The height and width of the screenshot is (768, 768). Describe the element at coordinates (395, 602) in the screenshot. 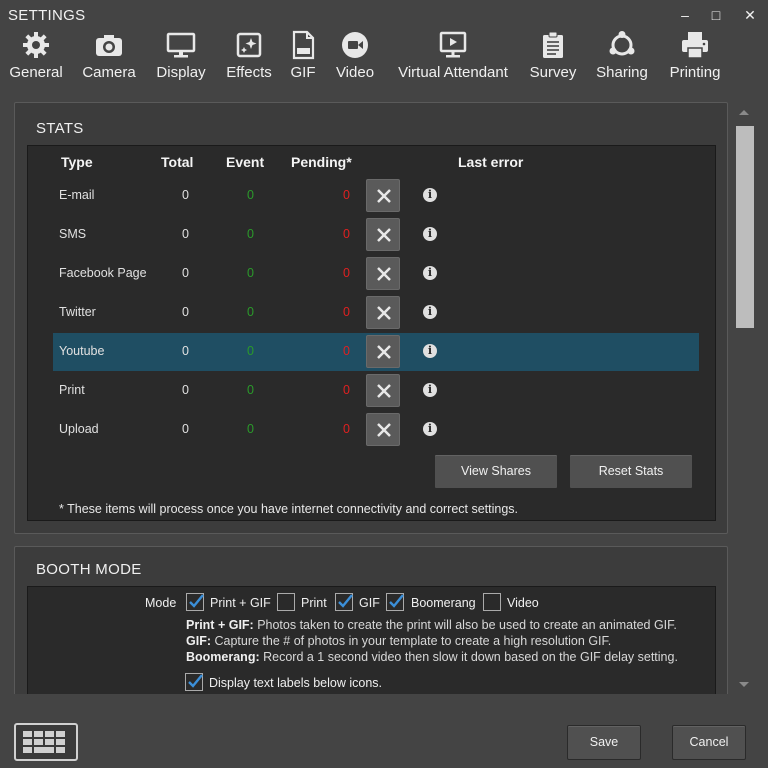

I see `mode-boomerang-checkbox` at that location.